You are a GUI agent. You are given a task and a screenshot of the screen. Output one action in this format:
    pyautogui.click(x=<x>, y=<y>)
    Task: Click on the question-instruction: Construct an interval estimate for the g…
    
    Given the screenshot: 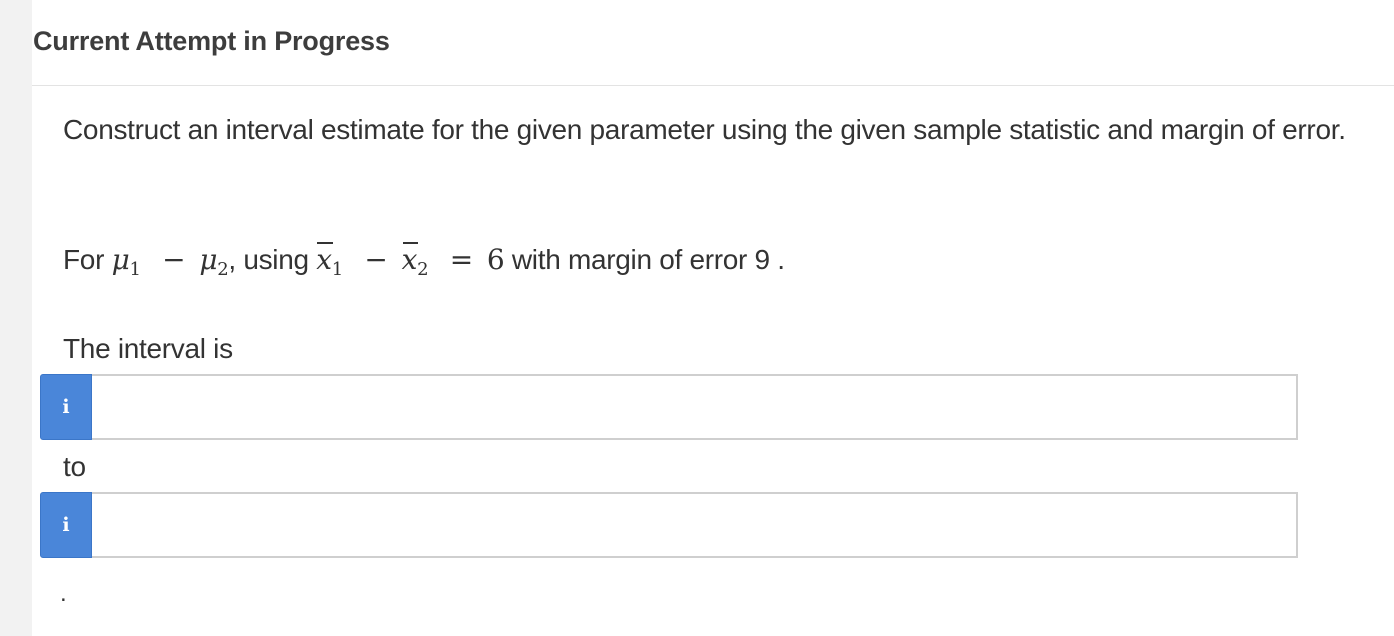 What is the action you would take?
    pyautogui.click(x=704, y=129)
    